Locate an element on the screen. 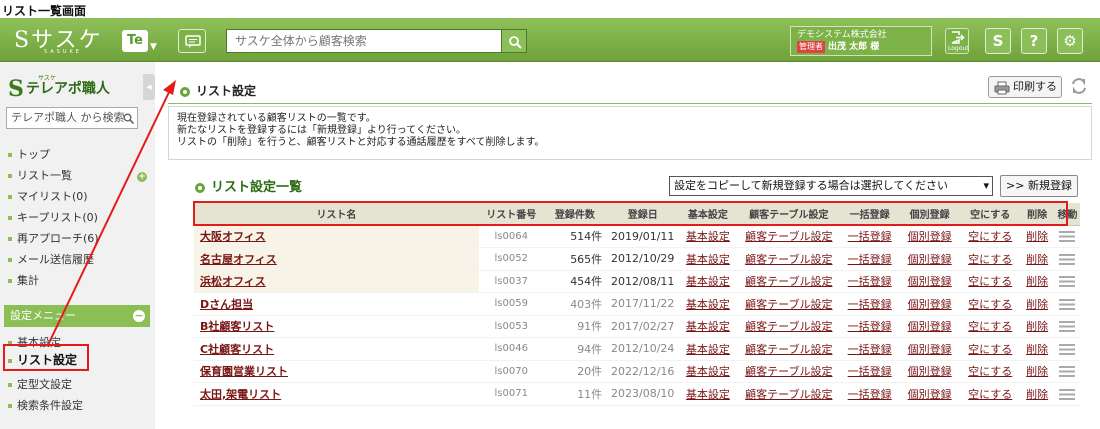 The width and height of the screenshot is (1100, 429). sidebar-item-keeplist: キープリスト(0) is located at coordinates (53, 217).